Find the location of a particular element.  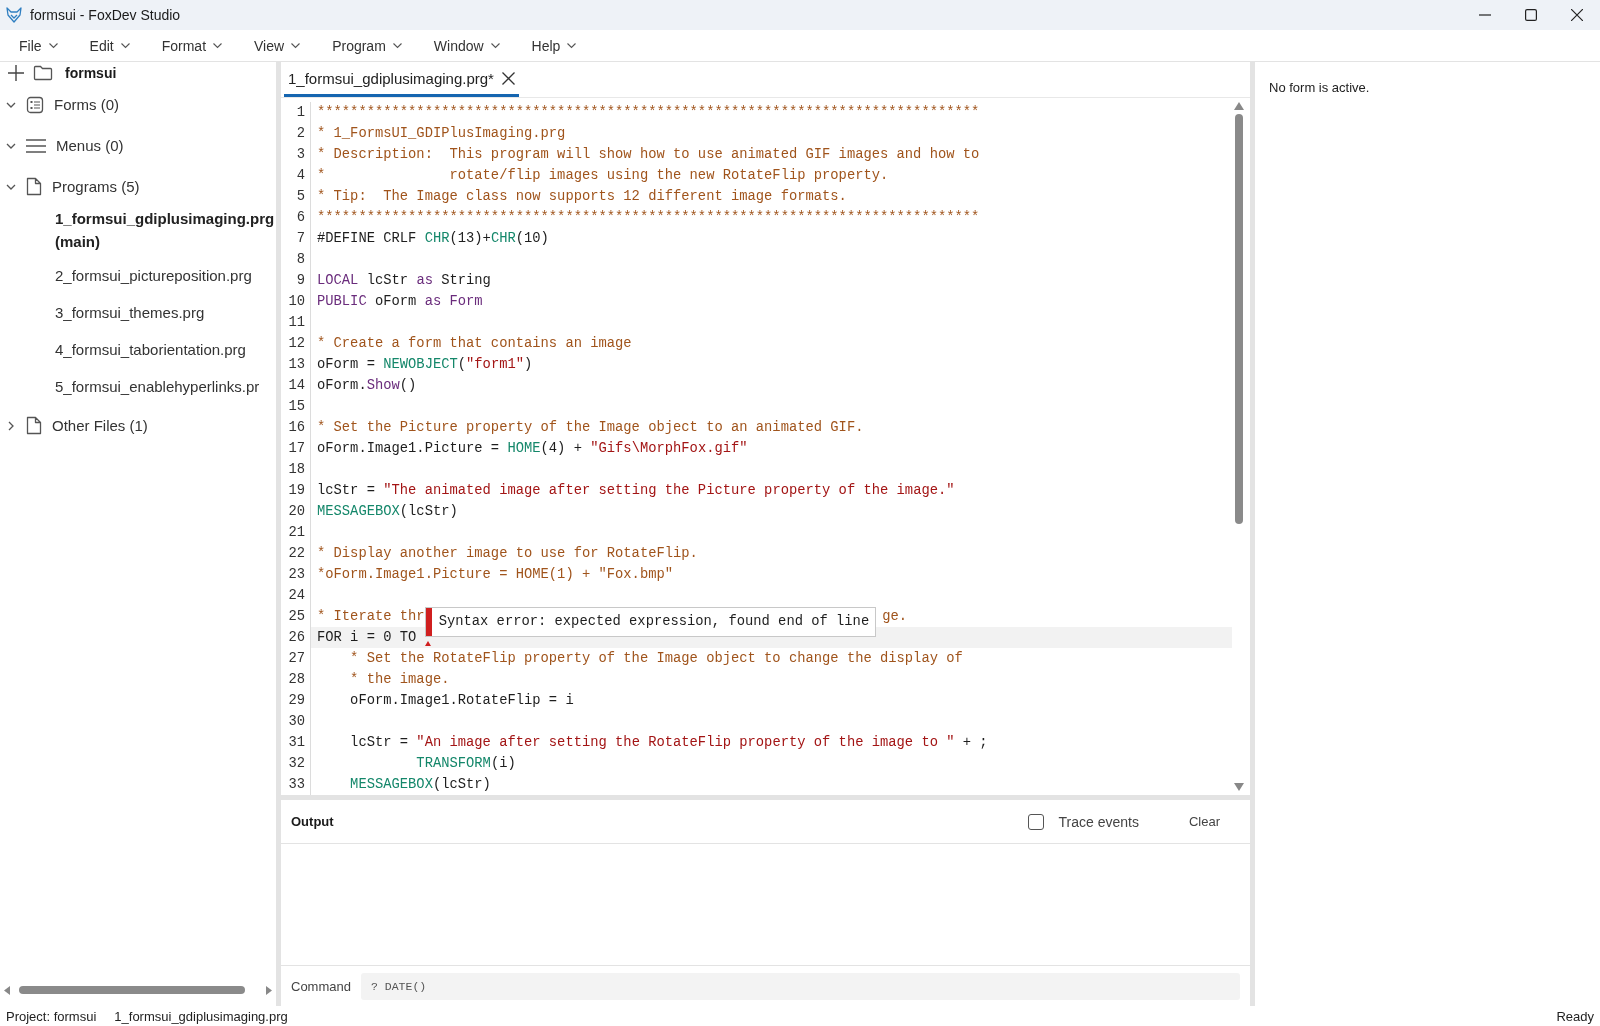

window-title: formsui - FoxDev Studio is located at coordinates (106, 15).